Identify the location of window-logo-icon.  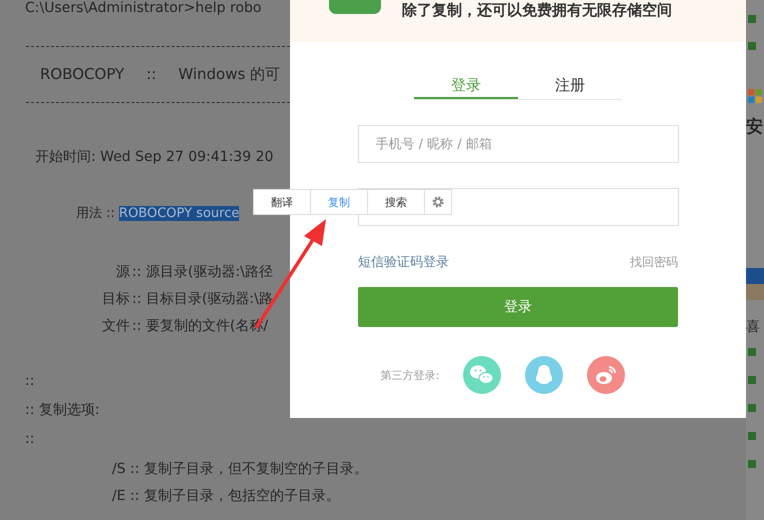
(755, 96).